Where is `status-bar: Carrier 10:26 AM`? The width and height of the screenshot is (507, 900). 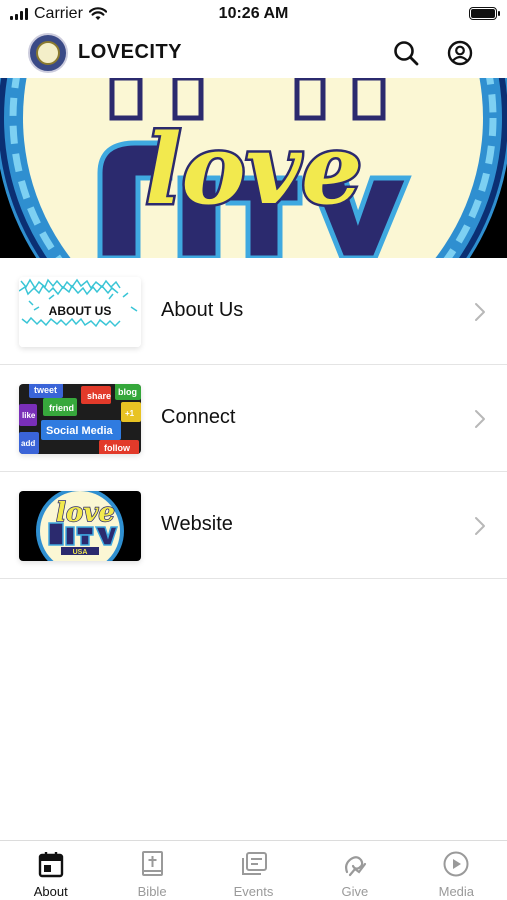
status-bar: Carrier 10:26 AM is located at coordinates (253, 15).